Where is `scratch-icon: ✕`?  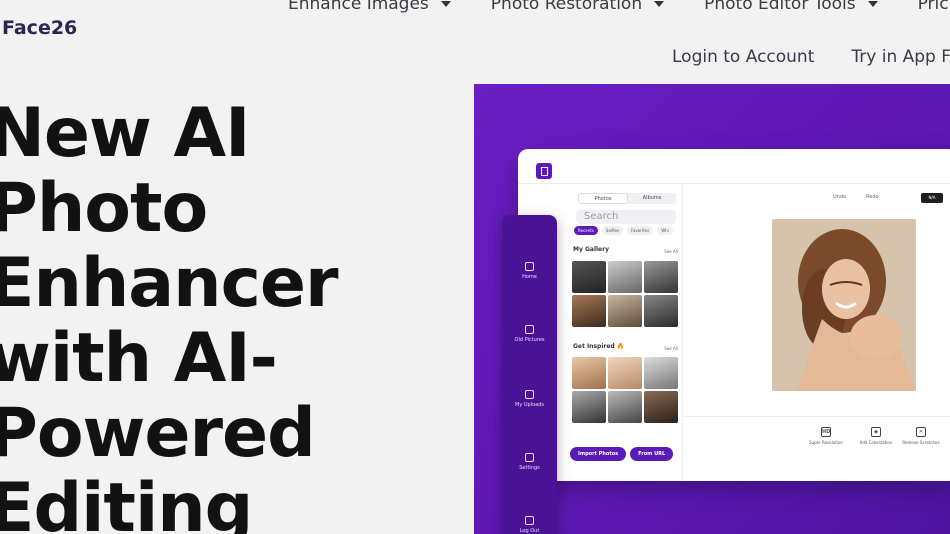
scratch-icon: ✕ is located at coordinates (921, 432).